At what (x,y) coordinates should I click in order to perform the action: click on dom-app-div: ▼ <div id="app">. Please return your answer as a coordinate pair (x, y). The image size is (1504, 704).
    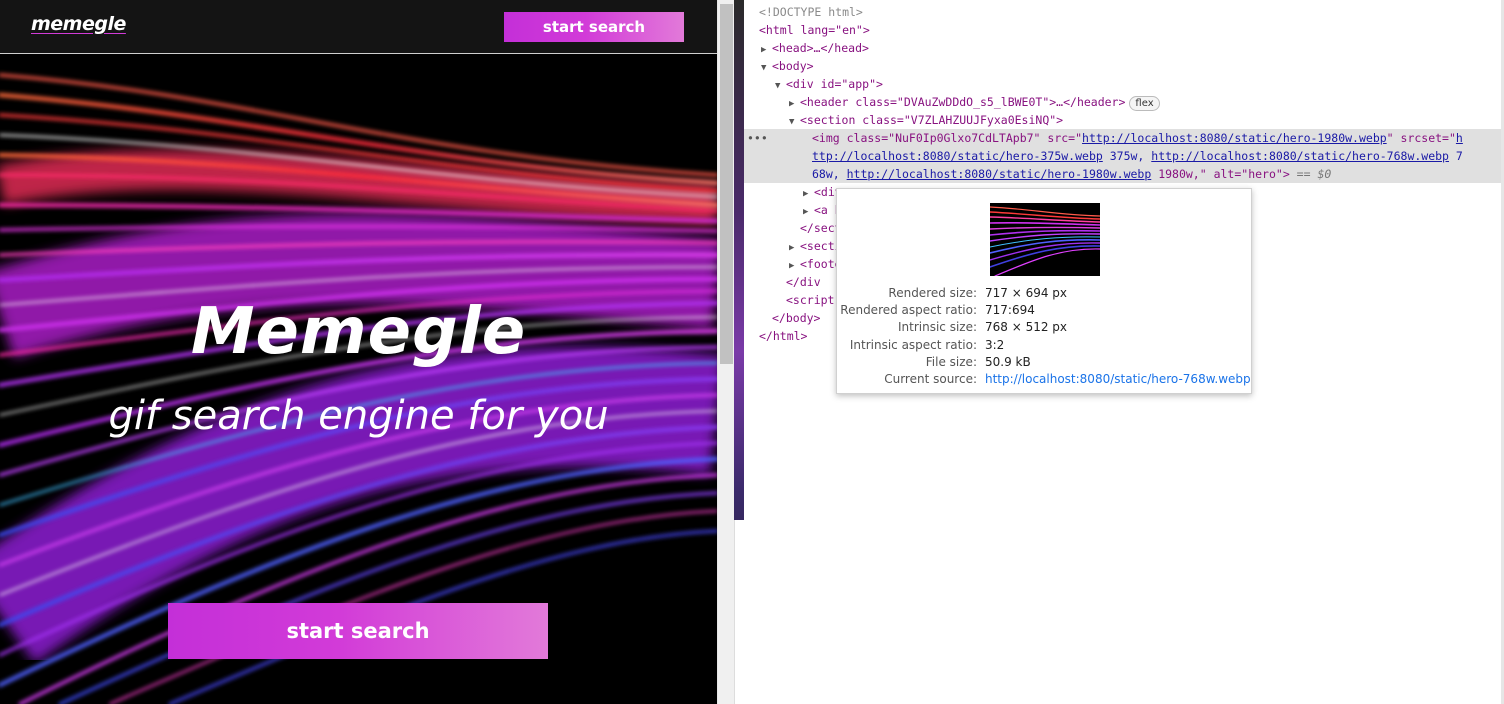
    Looking at the image, I should click on (1122, 84).